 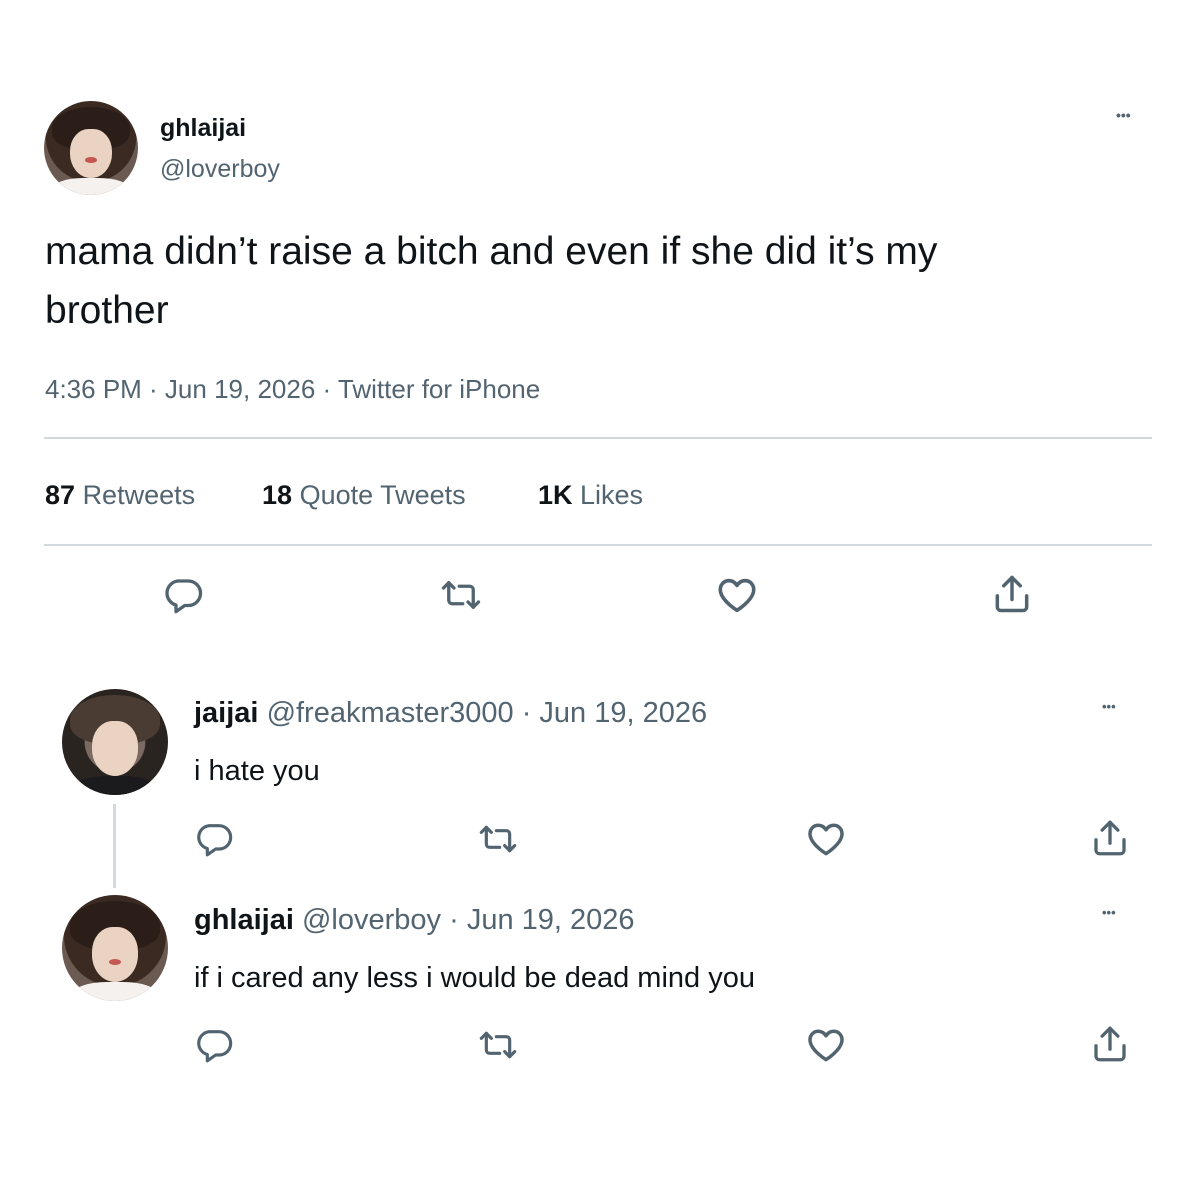 I want to click on stat-likes: 1K Likes, so click(x=590, y=495).